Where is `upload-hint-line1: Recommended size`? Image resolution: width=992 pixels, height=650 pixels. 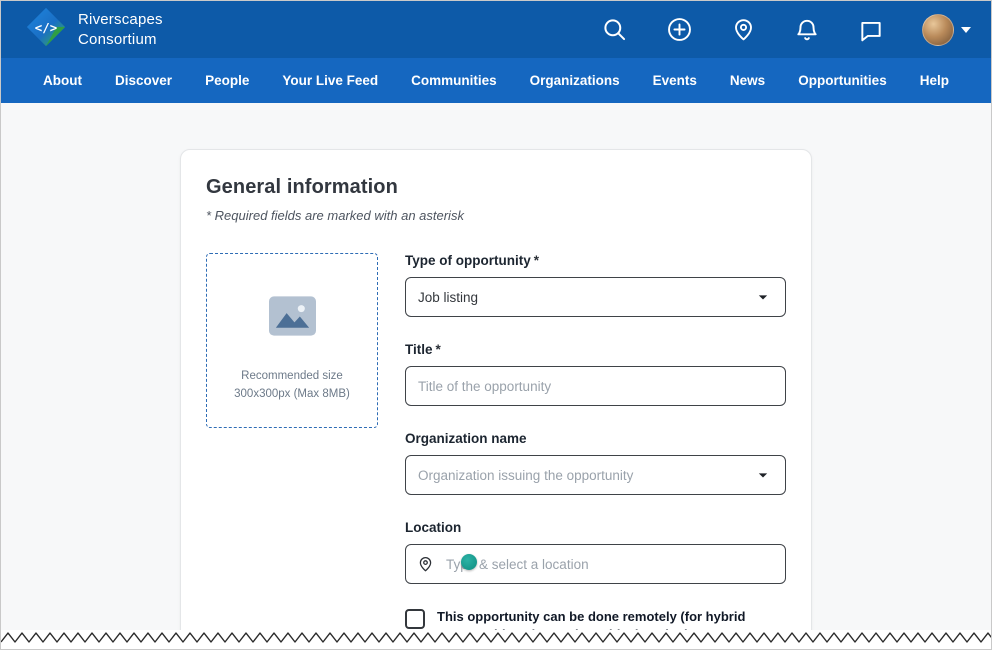 upload-hint-line1: Recommended size is located at coordinates (292, 376).